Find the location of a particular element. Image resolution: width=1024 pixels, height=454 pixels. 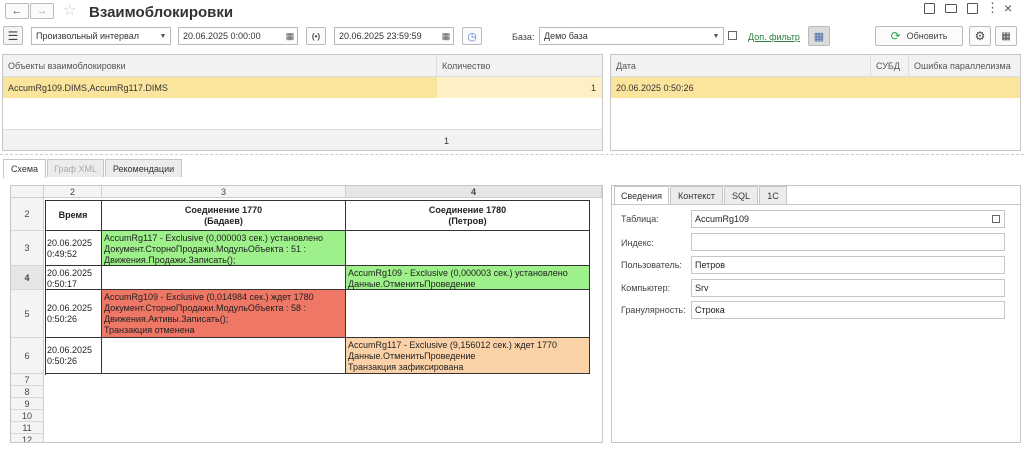

table-field: AccumRg109 is located at coordinates (848, 219).